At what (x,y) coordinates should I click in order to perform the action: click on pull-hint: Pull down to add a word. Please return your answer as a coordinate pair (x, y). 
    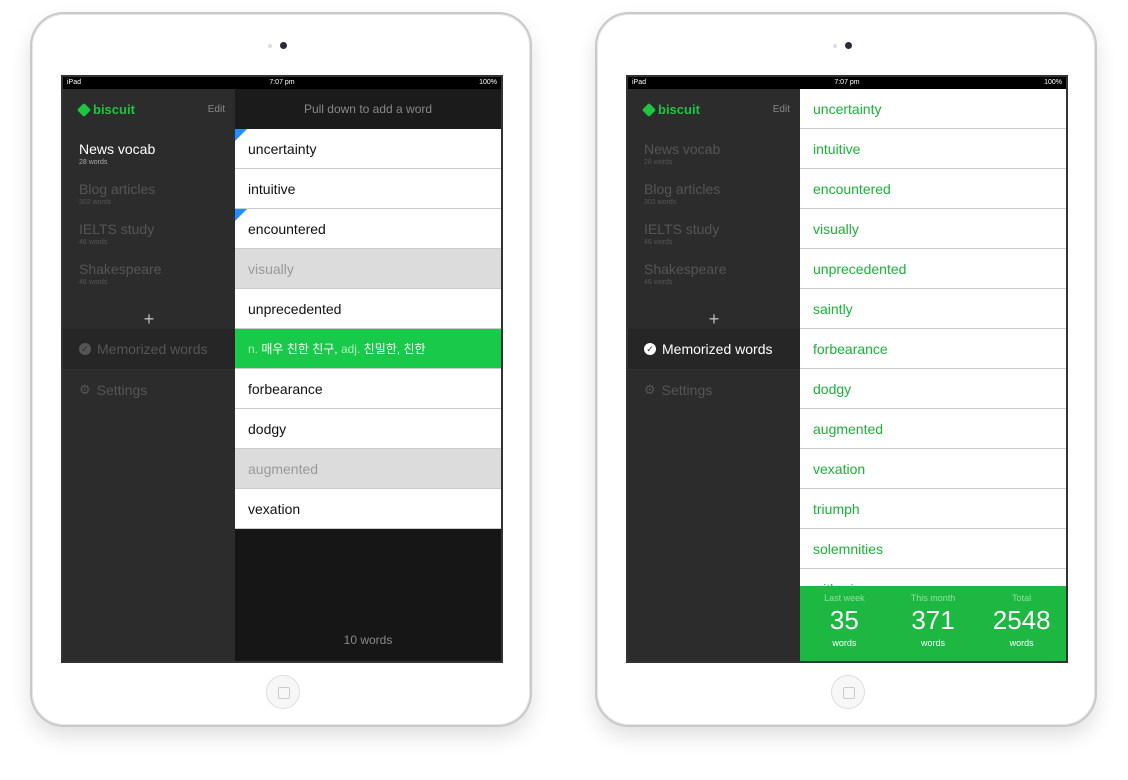
    Looking at the image, I should click on (368, 109).